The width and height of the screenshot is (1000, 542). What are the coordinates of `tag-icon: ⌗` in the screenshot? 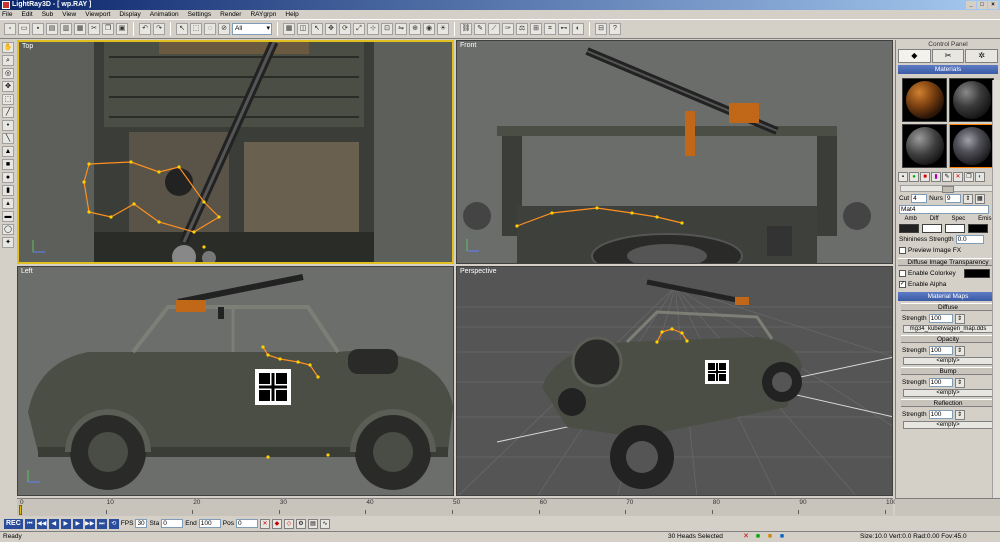 It's located at (550, 29).